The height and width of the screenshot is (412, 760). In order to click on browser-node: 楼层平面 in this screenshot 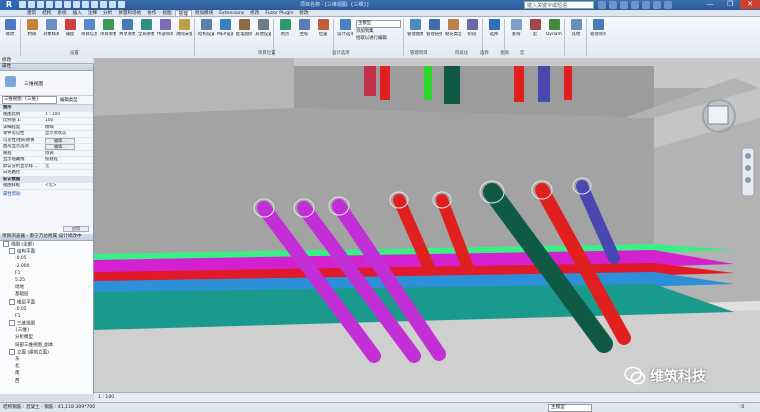, I will do `click(46, 302)`.